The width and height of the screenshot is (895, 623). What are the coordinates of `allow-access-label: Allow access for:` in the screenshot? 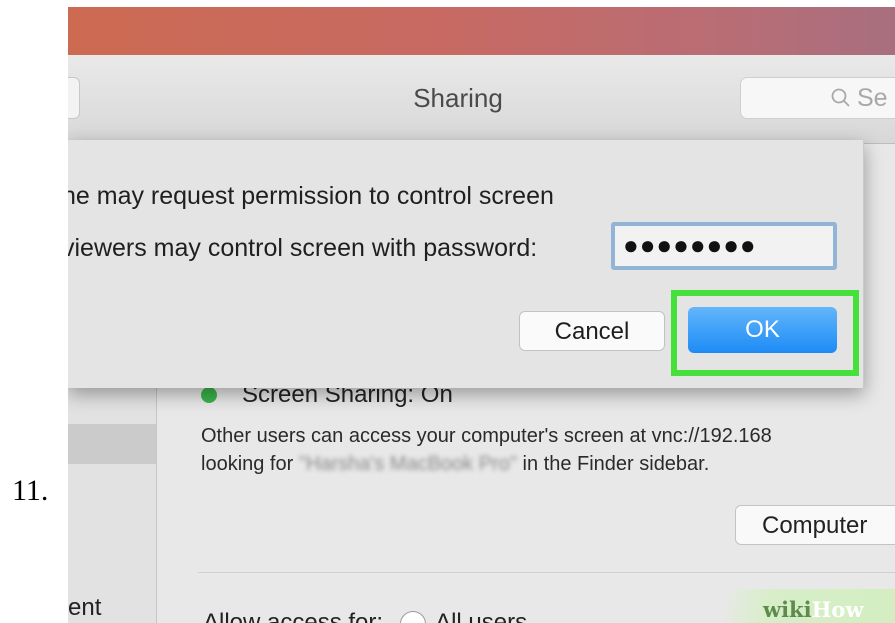 It's located at (293, 616).